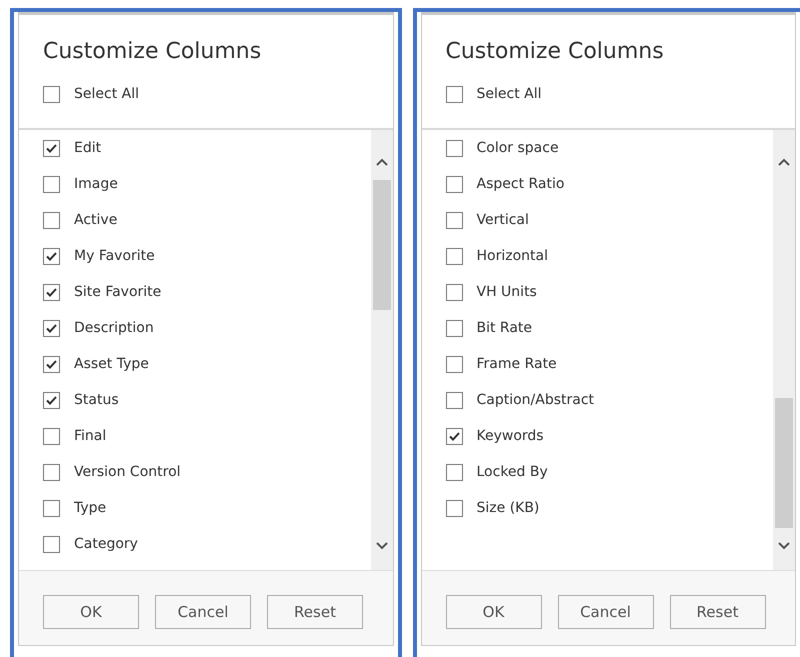 The height and width of the screenshot is (657, 800). Describe the element at coordinates (506, 292) in the screenshot. I see `column-label: VH Units` at that location.